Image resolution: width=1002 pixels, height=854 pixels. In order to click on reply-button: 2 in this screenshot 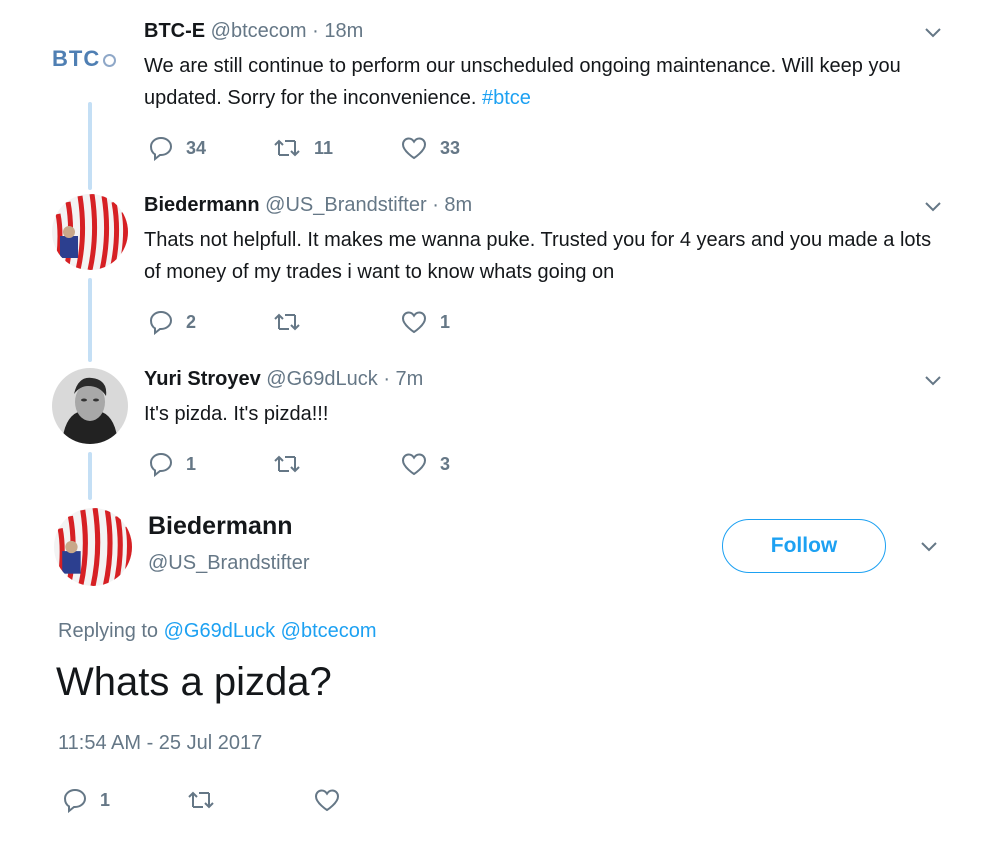, I will do `click(172, 322)`.